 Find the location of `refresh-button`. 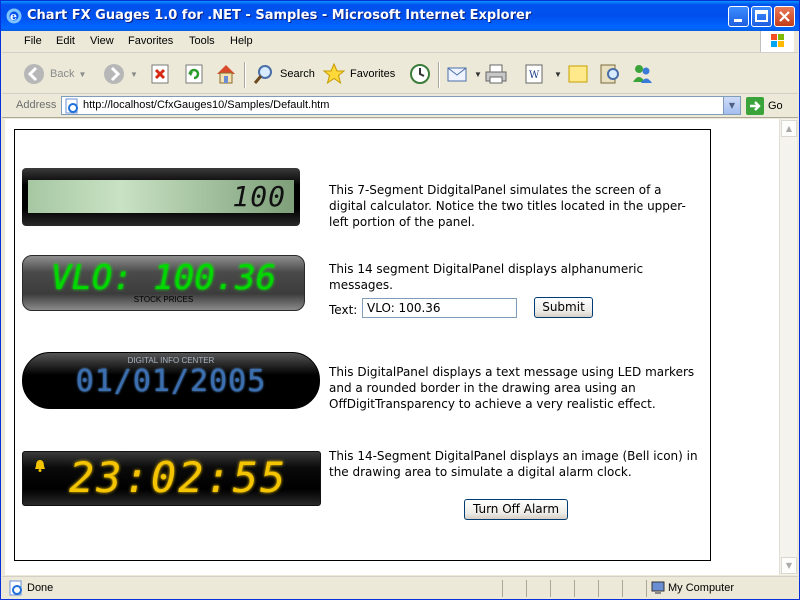

refresh-button is located at coordinates (194, 74).